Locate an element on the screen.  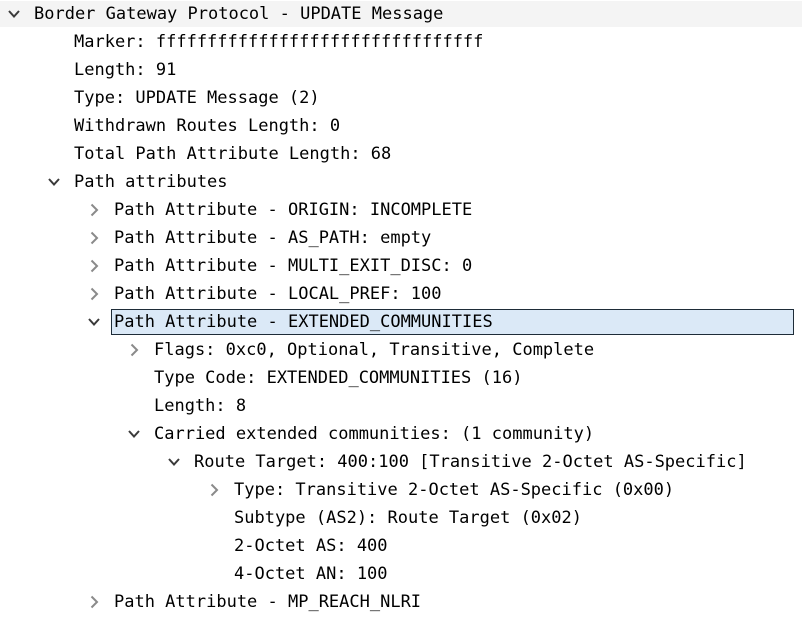
tree-row-label: Path Attribute - MULTI_EXIT_DISC: 0 is located at coordinates (293, 266).